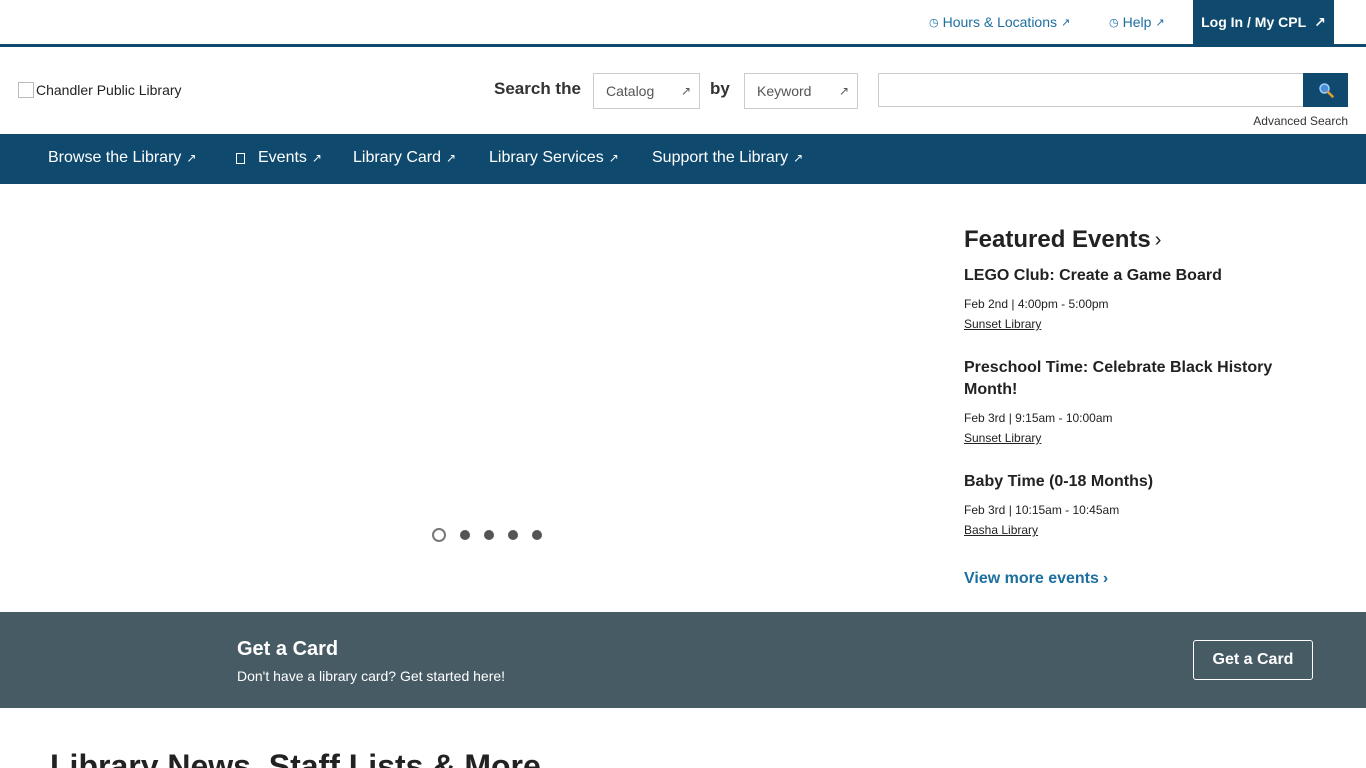  I want to click on nav-support-label: Support the Library, so click(720, 157).